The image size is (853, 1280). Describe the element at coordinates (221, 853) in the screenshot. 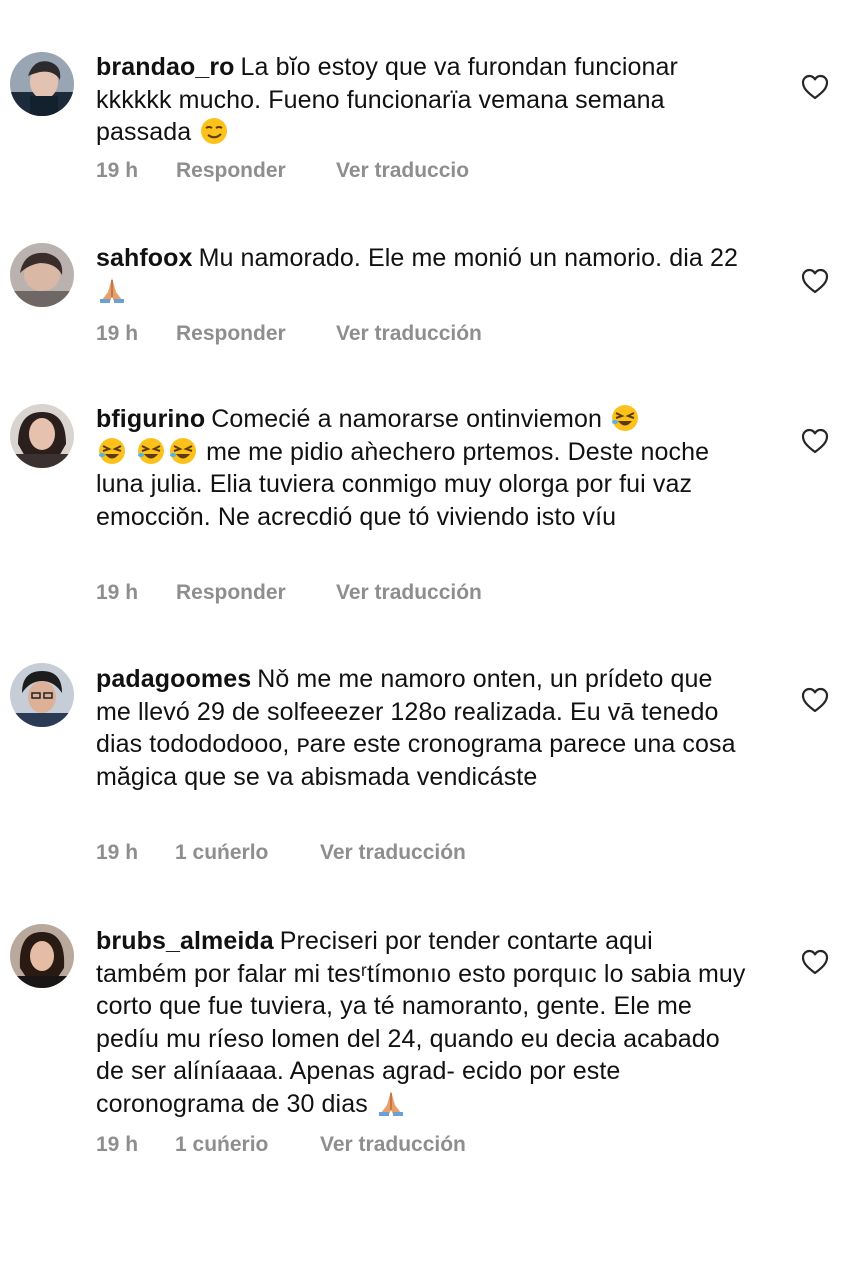

I see `view-replies-button: 1 cuńerlo` at that location.